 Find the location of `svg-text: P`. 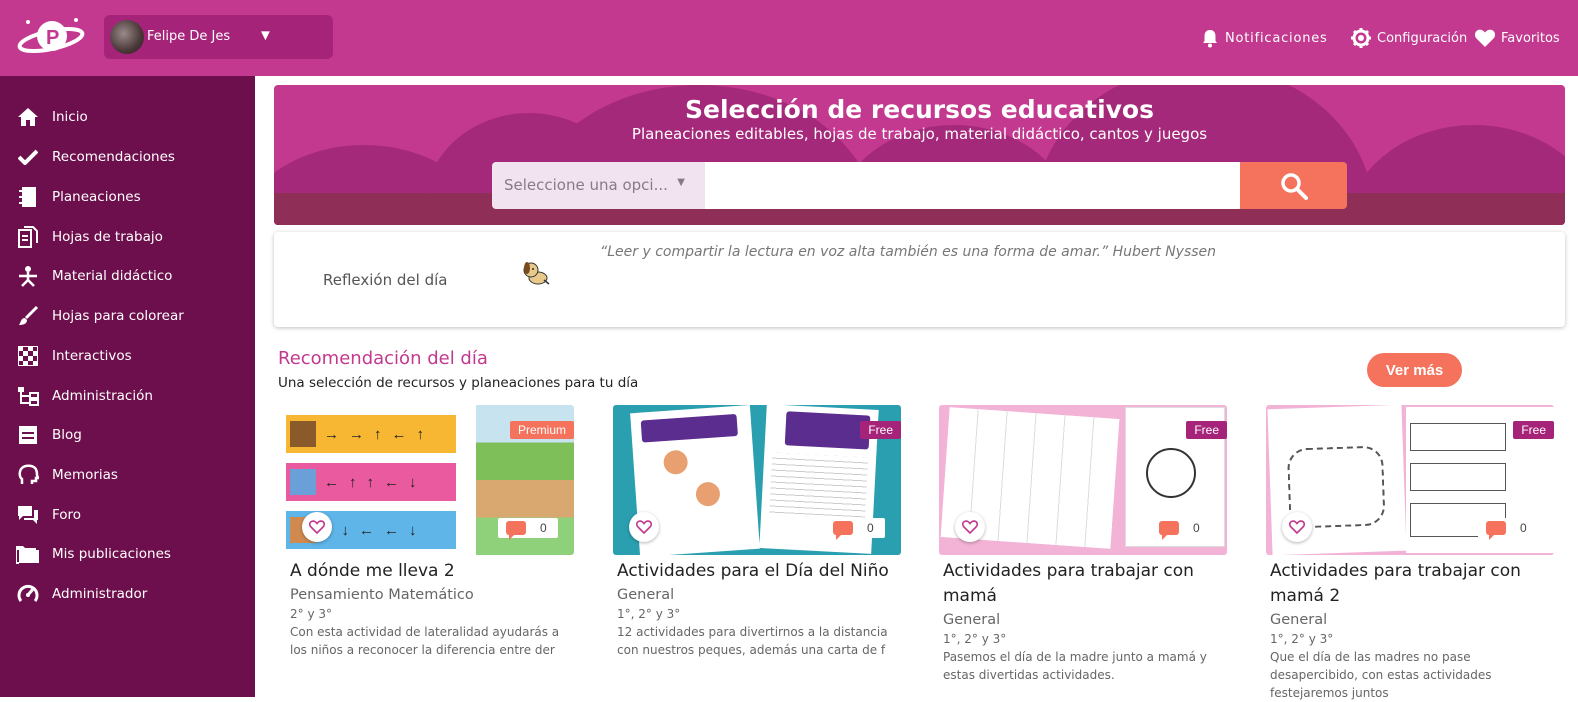

svg-text: P is located at coordinates (52, 38).